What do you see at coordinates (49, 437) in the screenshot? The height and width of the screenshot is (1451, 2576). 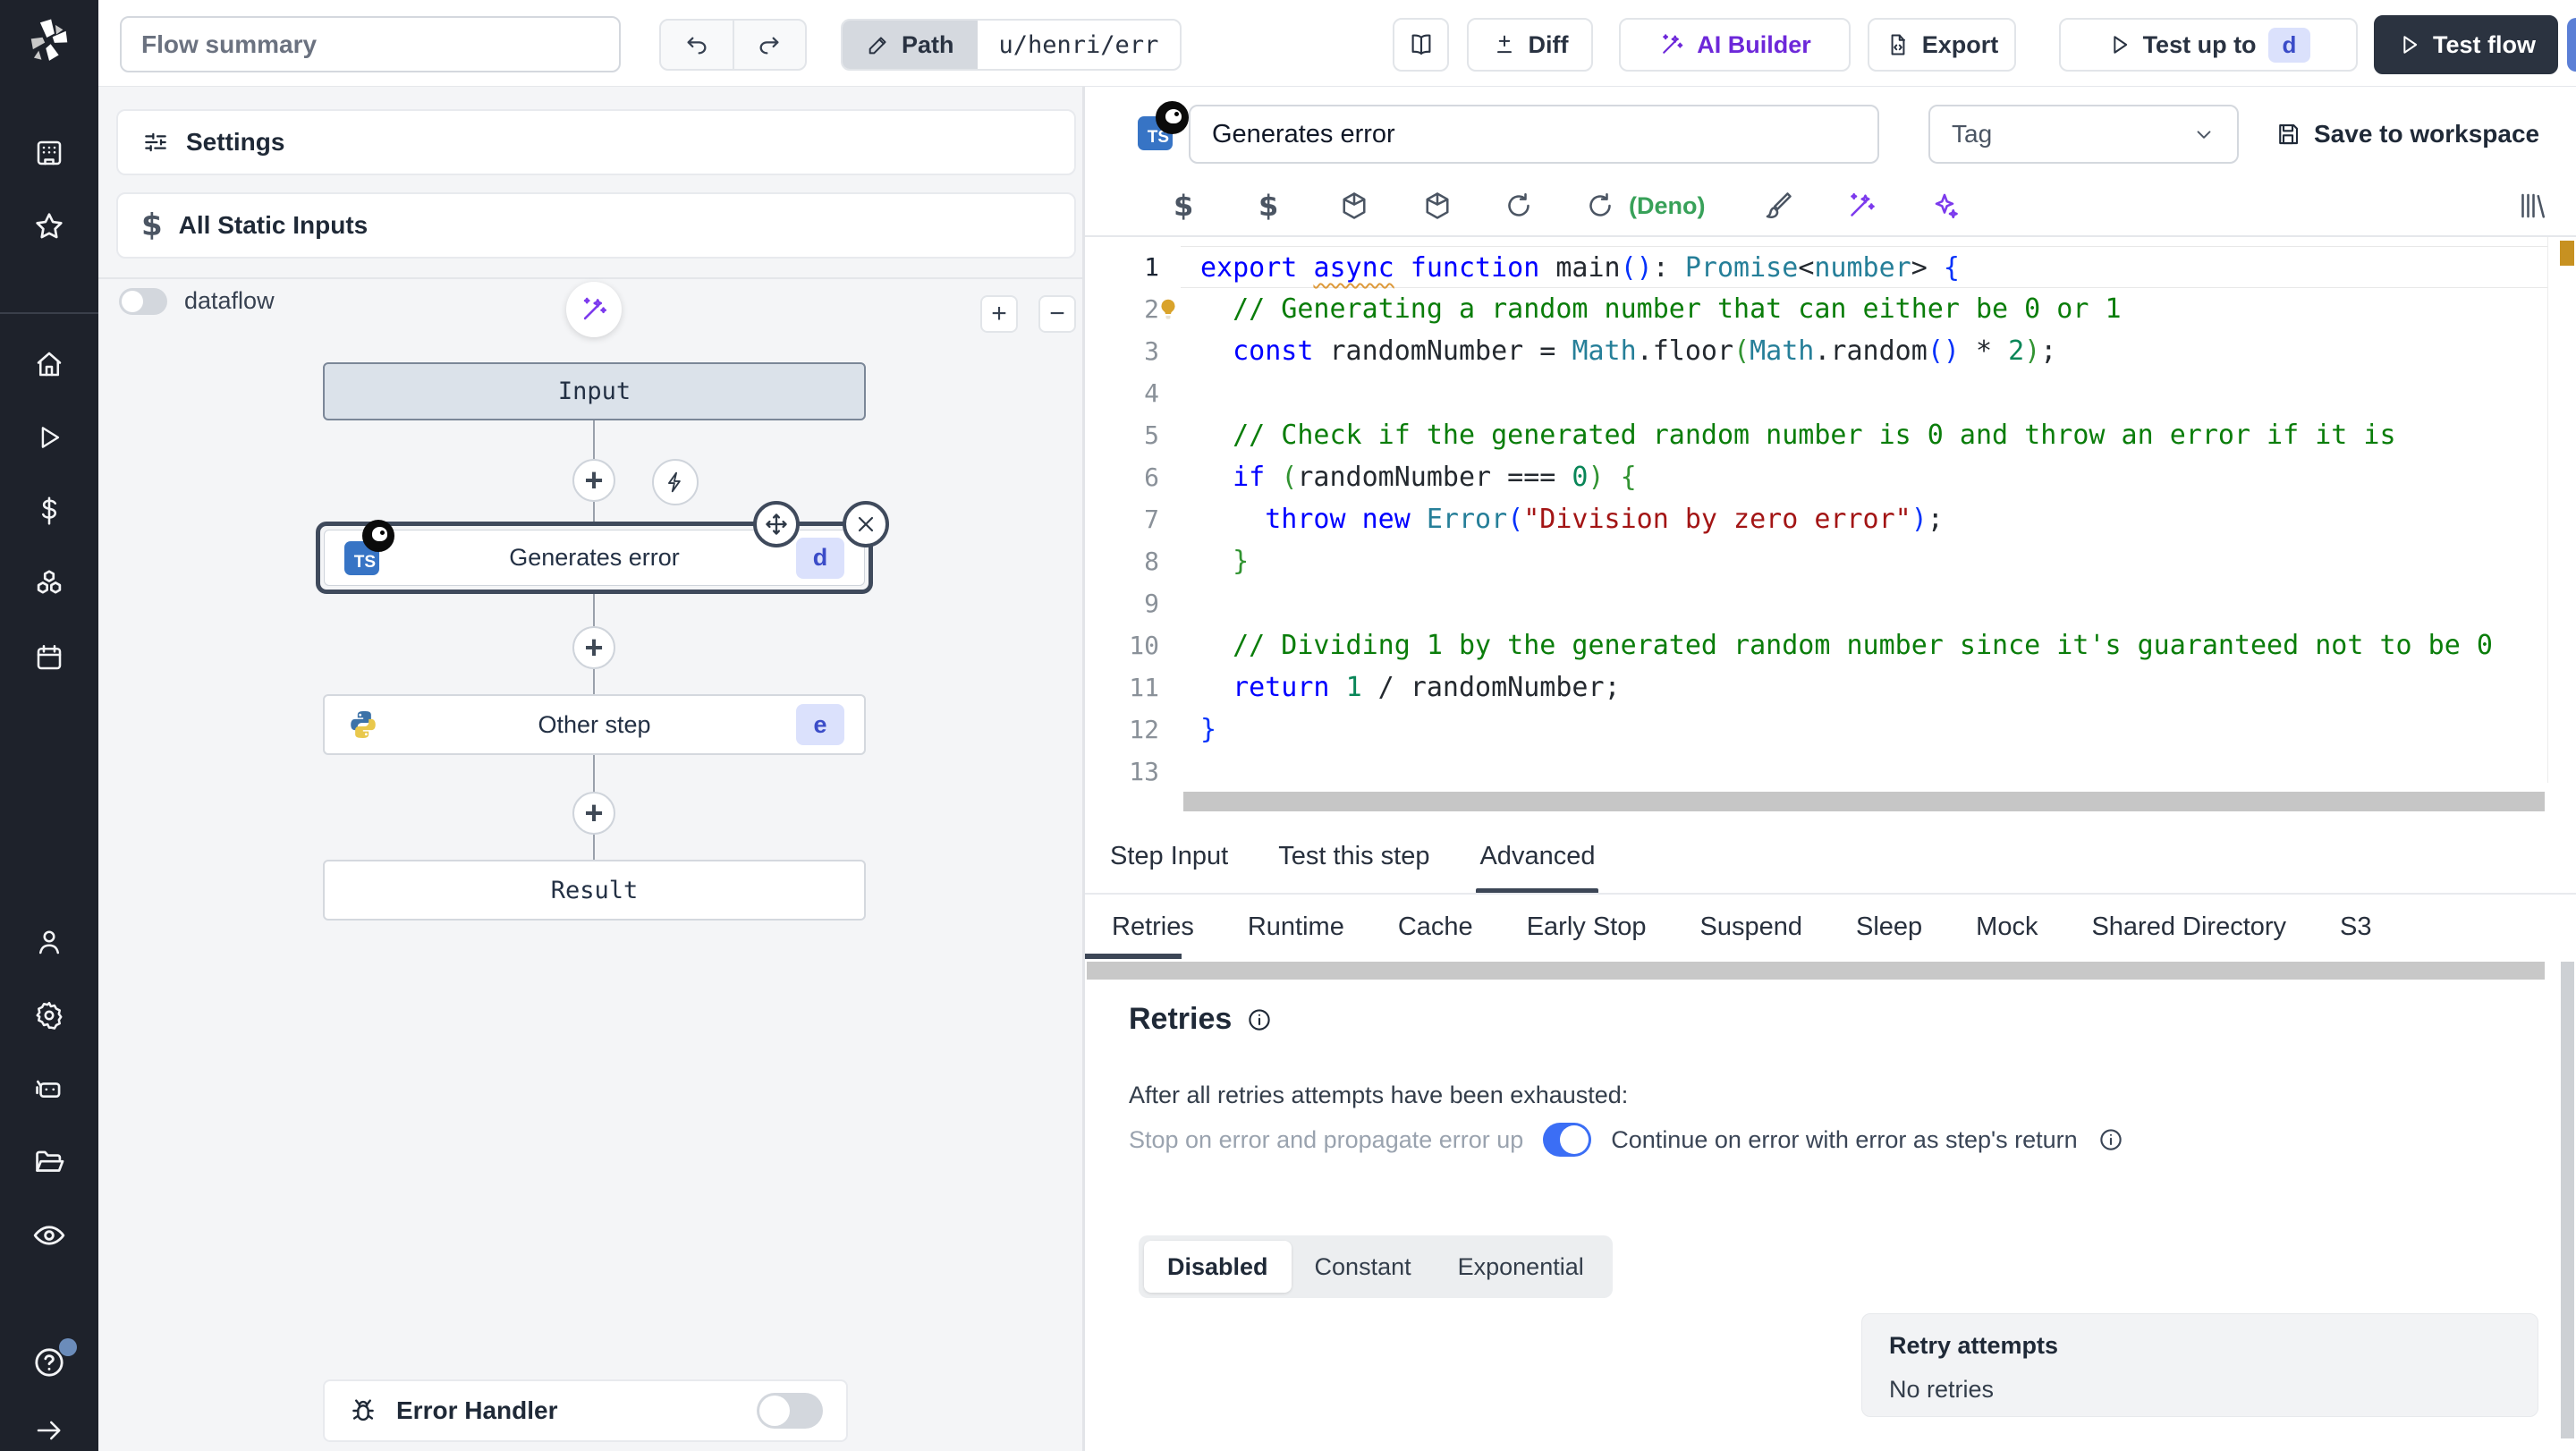 I see `runs-play-icon` at bounding box center [49, 437].